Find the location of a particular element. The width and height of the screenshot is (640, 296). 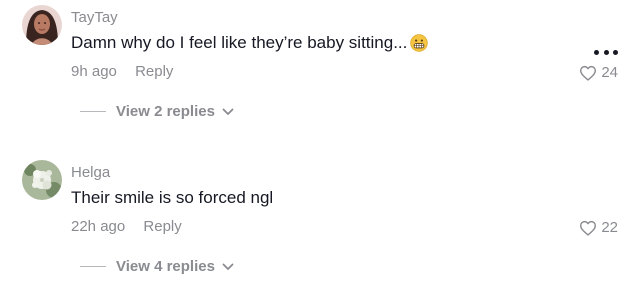

comment-username: Helga is located at coordinates (90, 172).